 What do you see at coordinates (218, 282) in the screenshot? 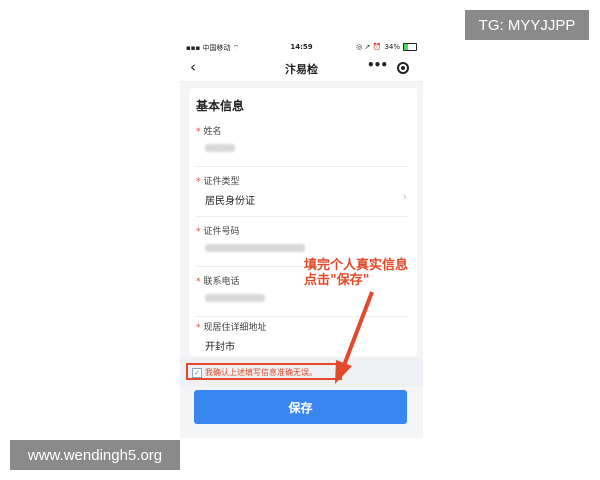
I see `field-label: * 联系电话` at bounding box center [218, 282].